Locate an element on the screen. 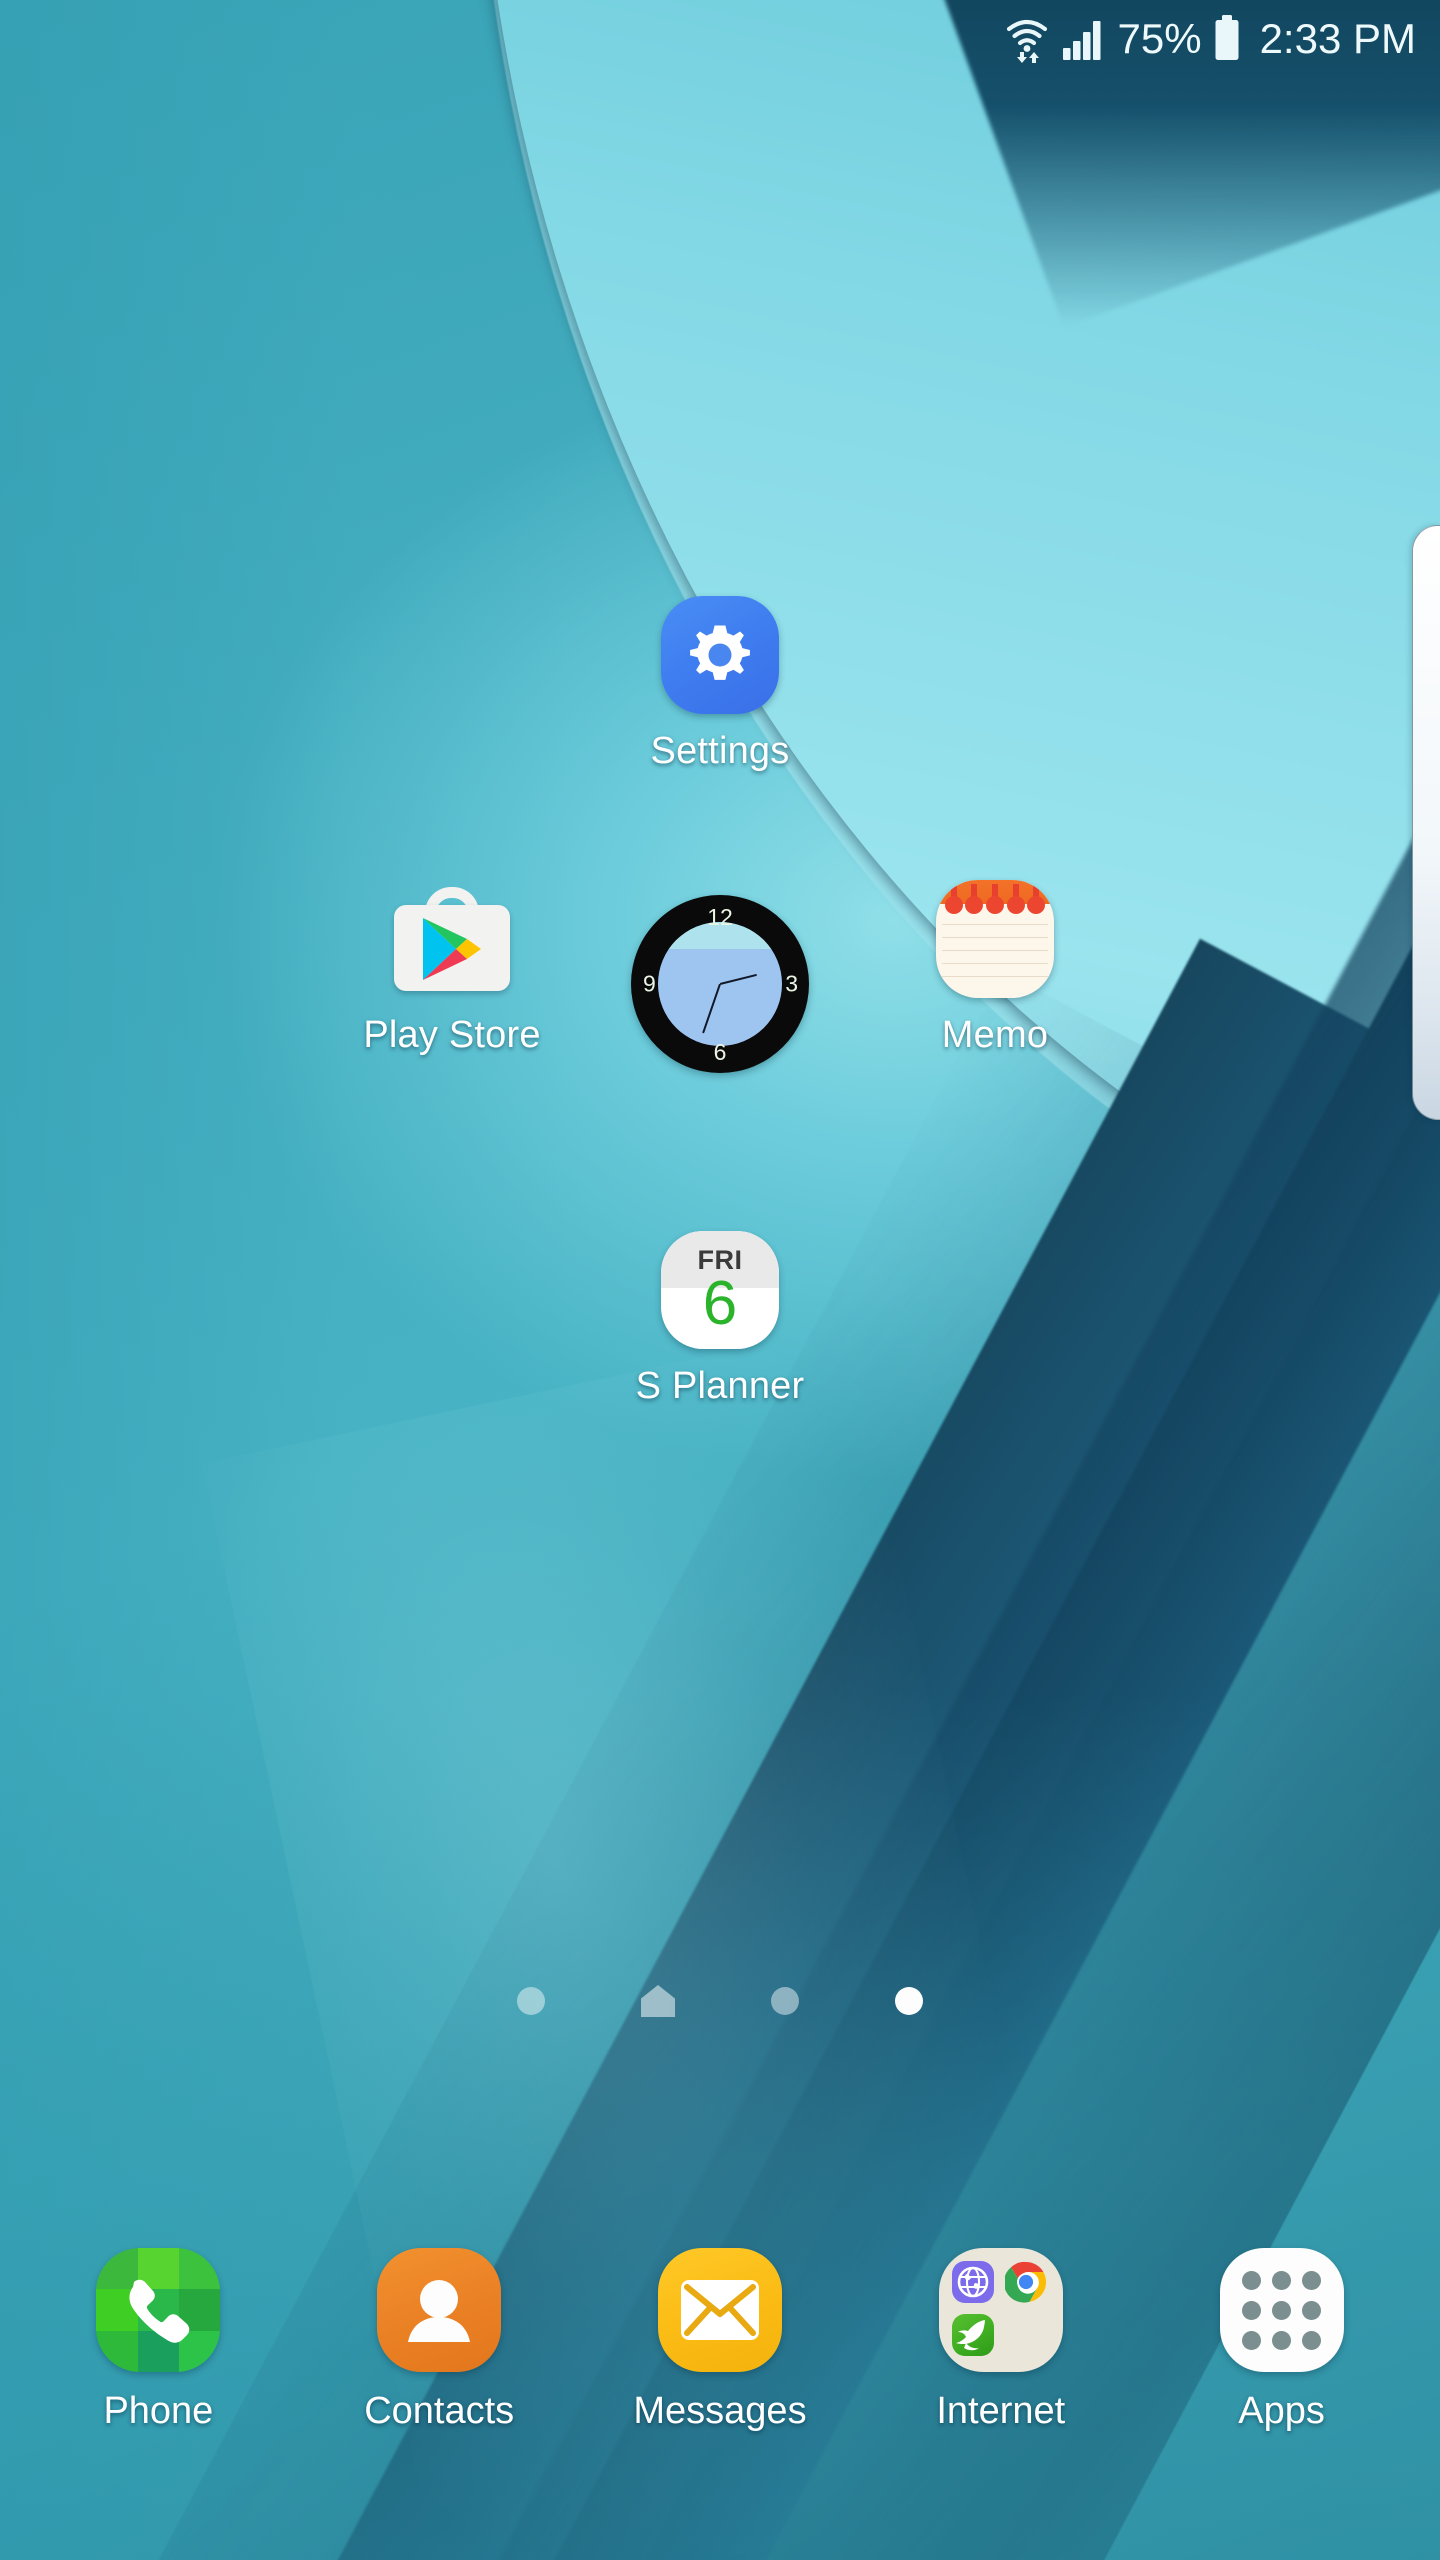  memo-spiral-rings is located at coordinates (995, 900).